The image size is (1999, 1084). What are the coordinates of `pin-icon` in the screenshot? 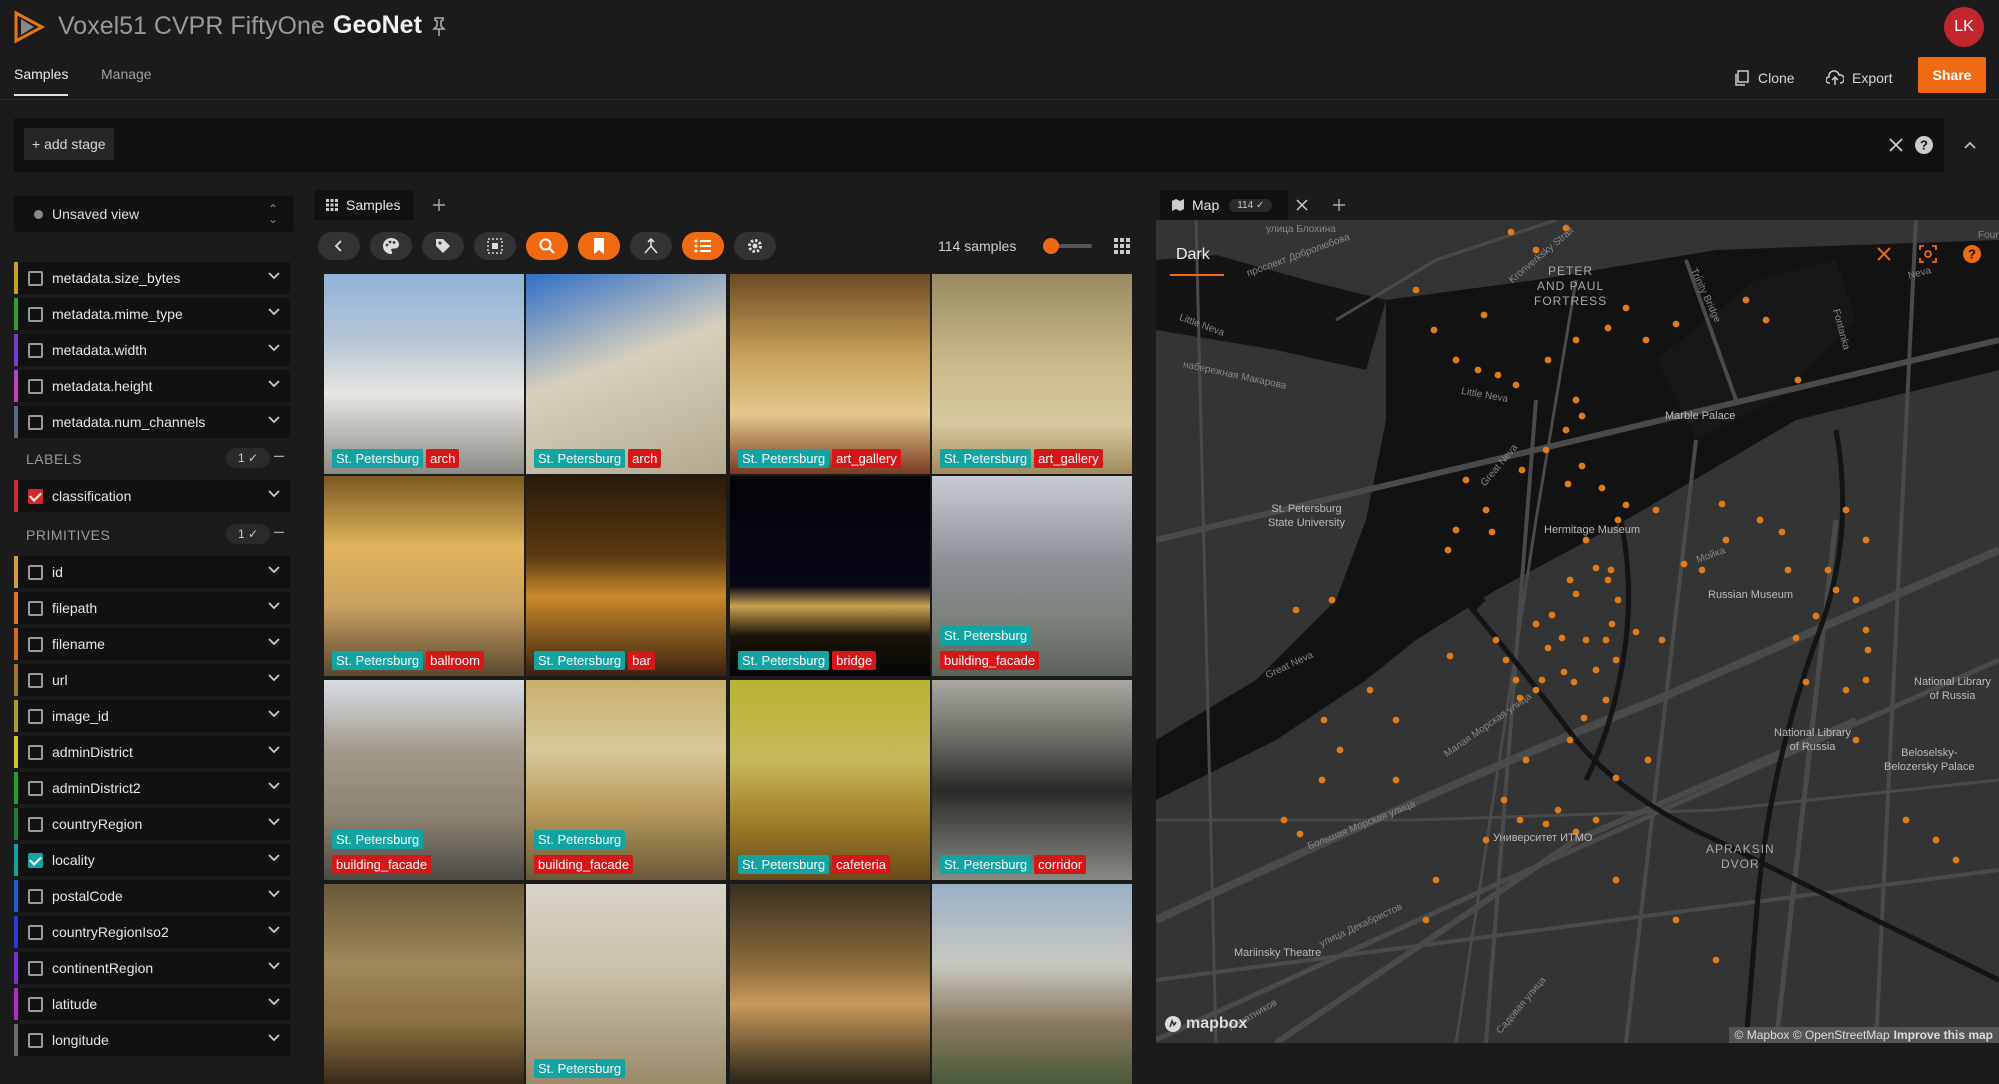 It's located at (439, 27).